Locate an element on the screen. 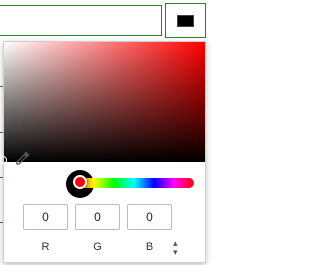  green-input: 0 is located at coordinates (97, 217).